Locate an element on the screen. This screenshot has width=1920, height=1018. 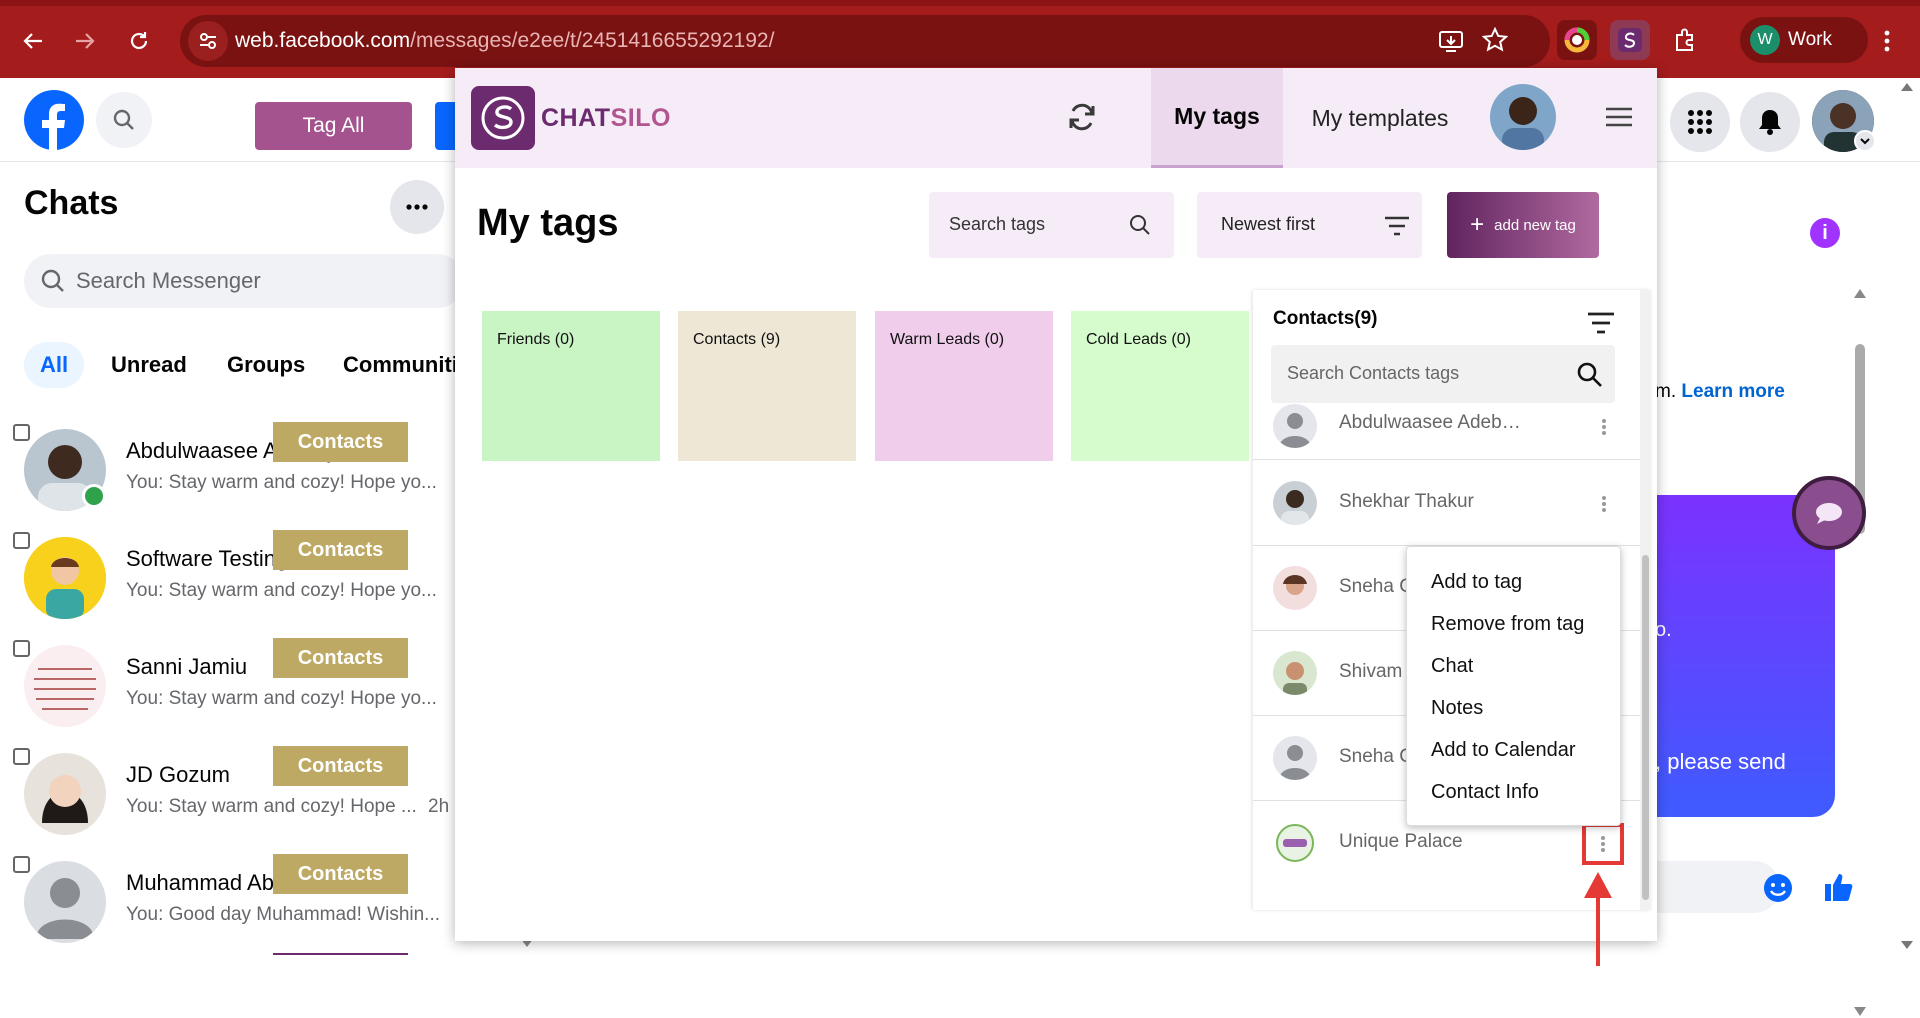
facebook-logo-icon is located at coordinates (54, 120).